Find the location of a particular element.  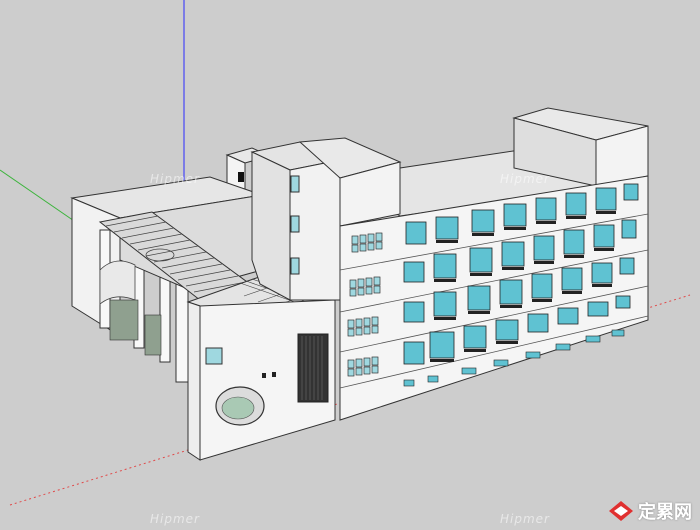

site-logo: 定累网 is located at coordinates (650, 511).